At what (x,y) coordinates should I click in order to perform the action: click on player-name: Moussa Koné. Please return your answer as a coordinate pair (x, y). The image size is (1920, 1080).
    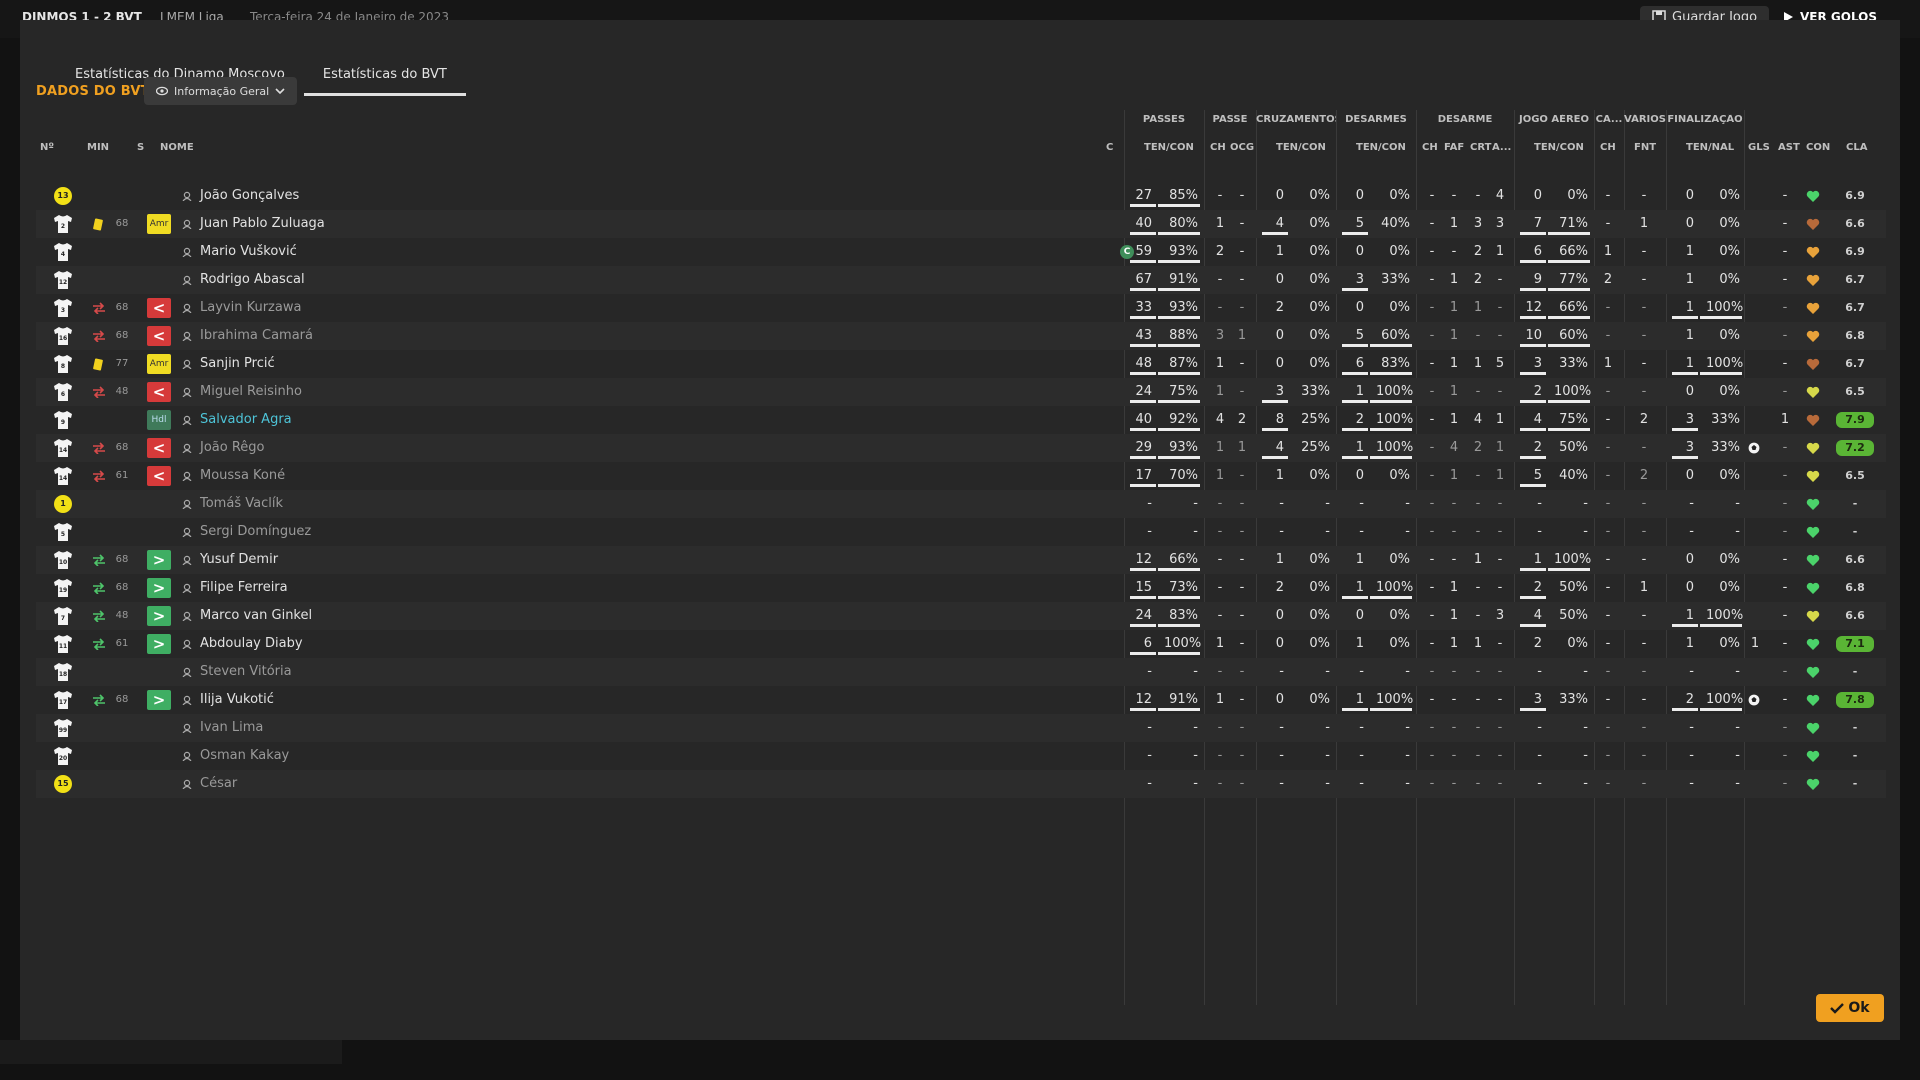
    Looking at the image, I should click on (350, 476).